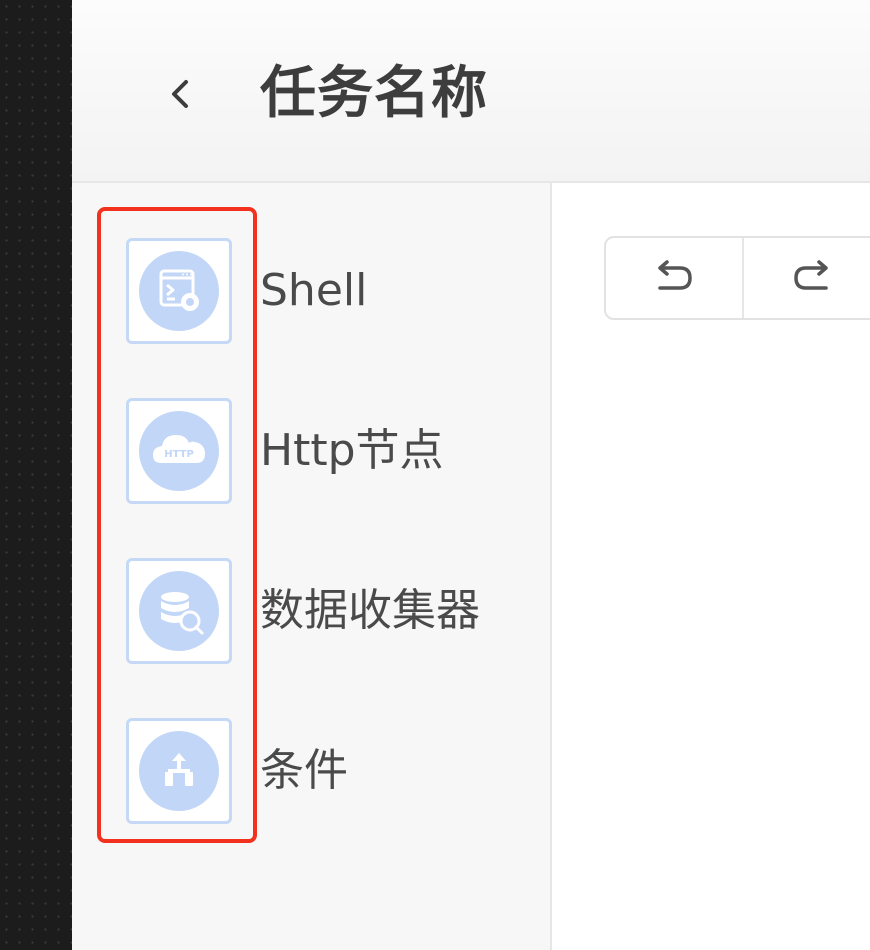 The width and height of the screenshot is (870, 950). I want to click on node-tile: HTTP, so click(179, 451).